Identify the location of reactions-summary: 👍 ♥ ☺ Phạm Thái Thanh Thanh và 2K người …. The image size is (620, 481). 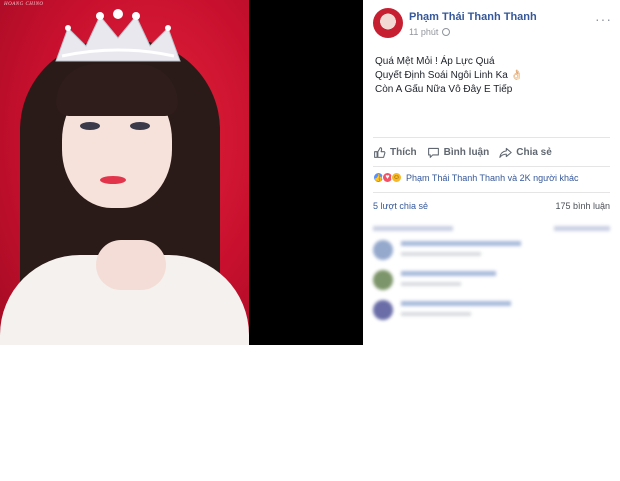
(476, 177).